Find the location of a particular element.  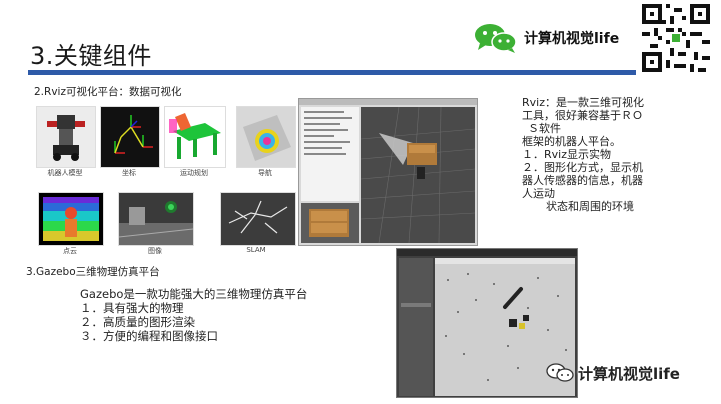

rviz-app-screenshot is located at coordinates (388, 172).